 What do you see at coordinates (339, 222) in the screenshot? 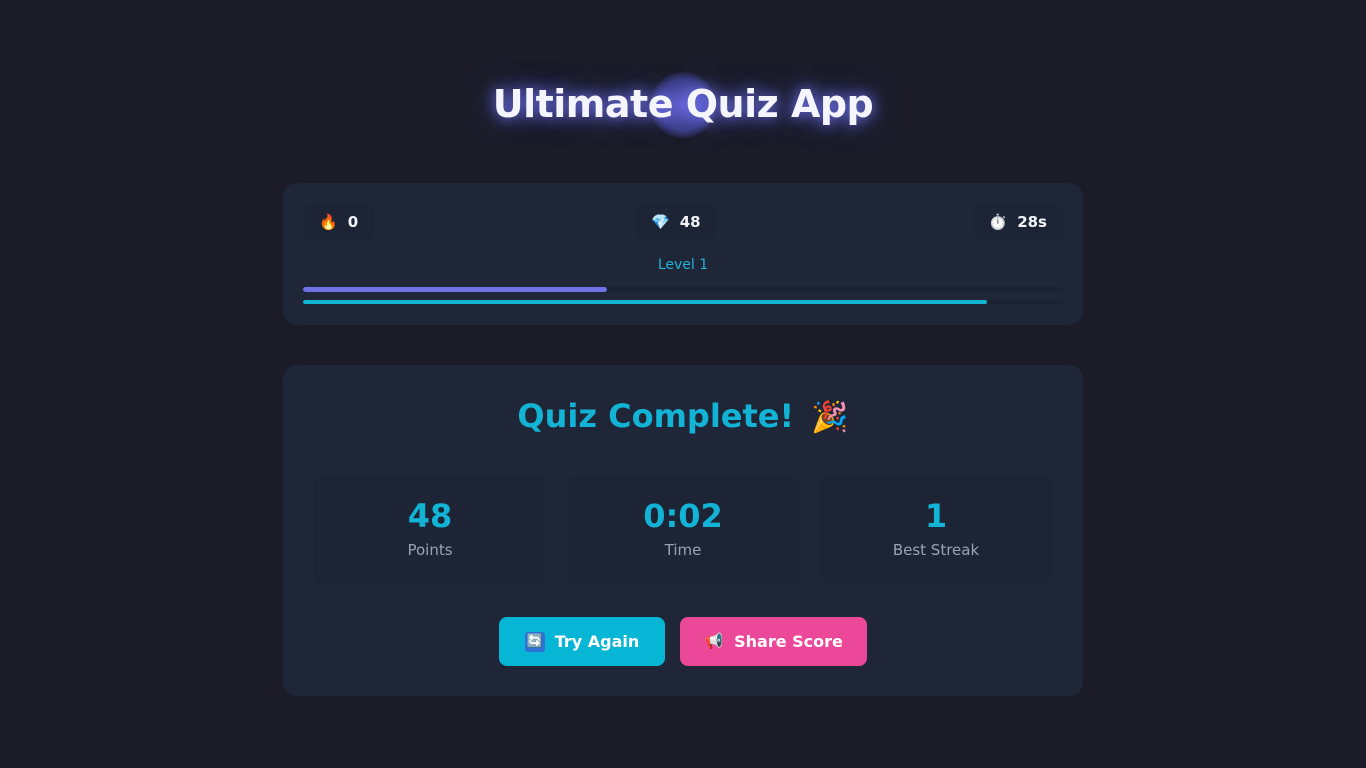
I see `streak-counter: 🔥 0` at bounding box center [339, 222].